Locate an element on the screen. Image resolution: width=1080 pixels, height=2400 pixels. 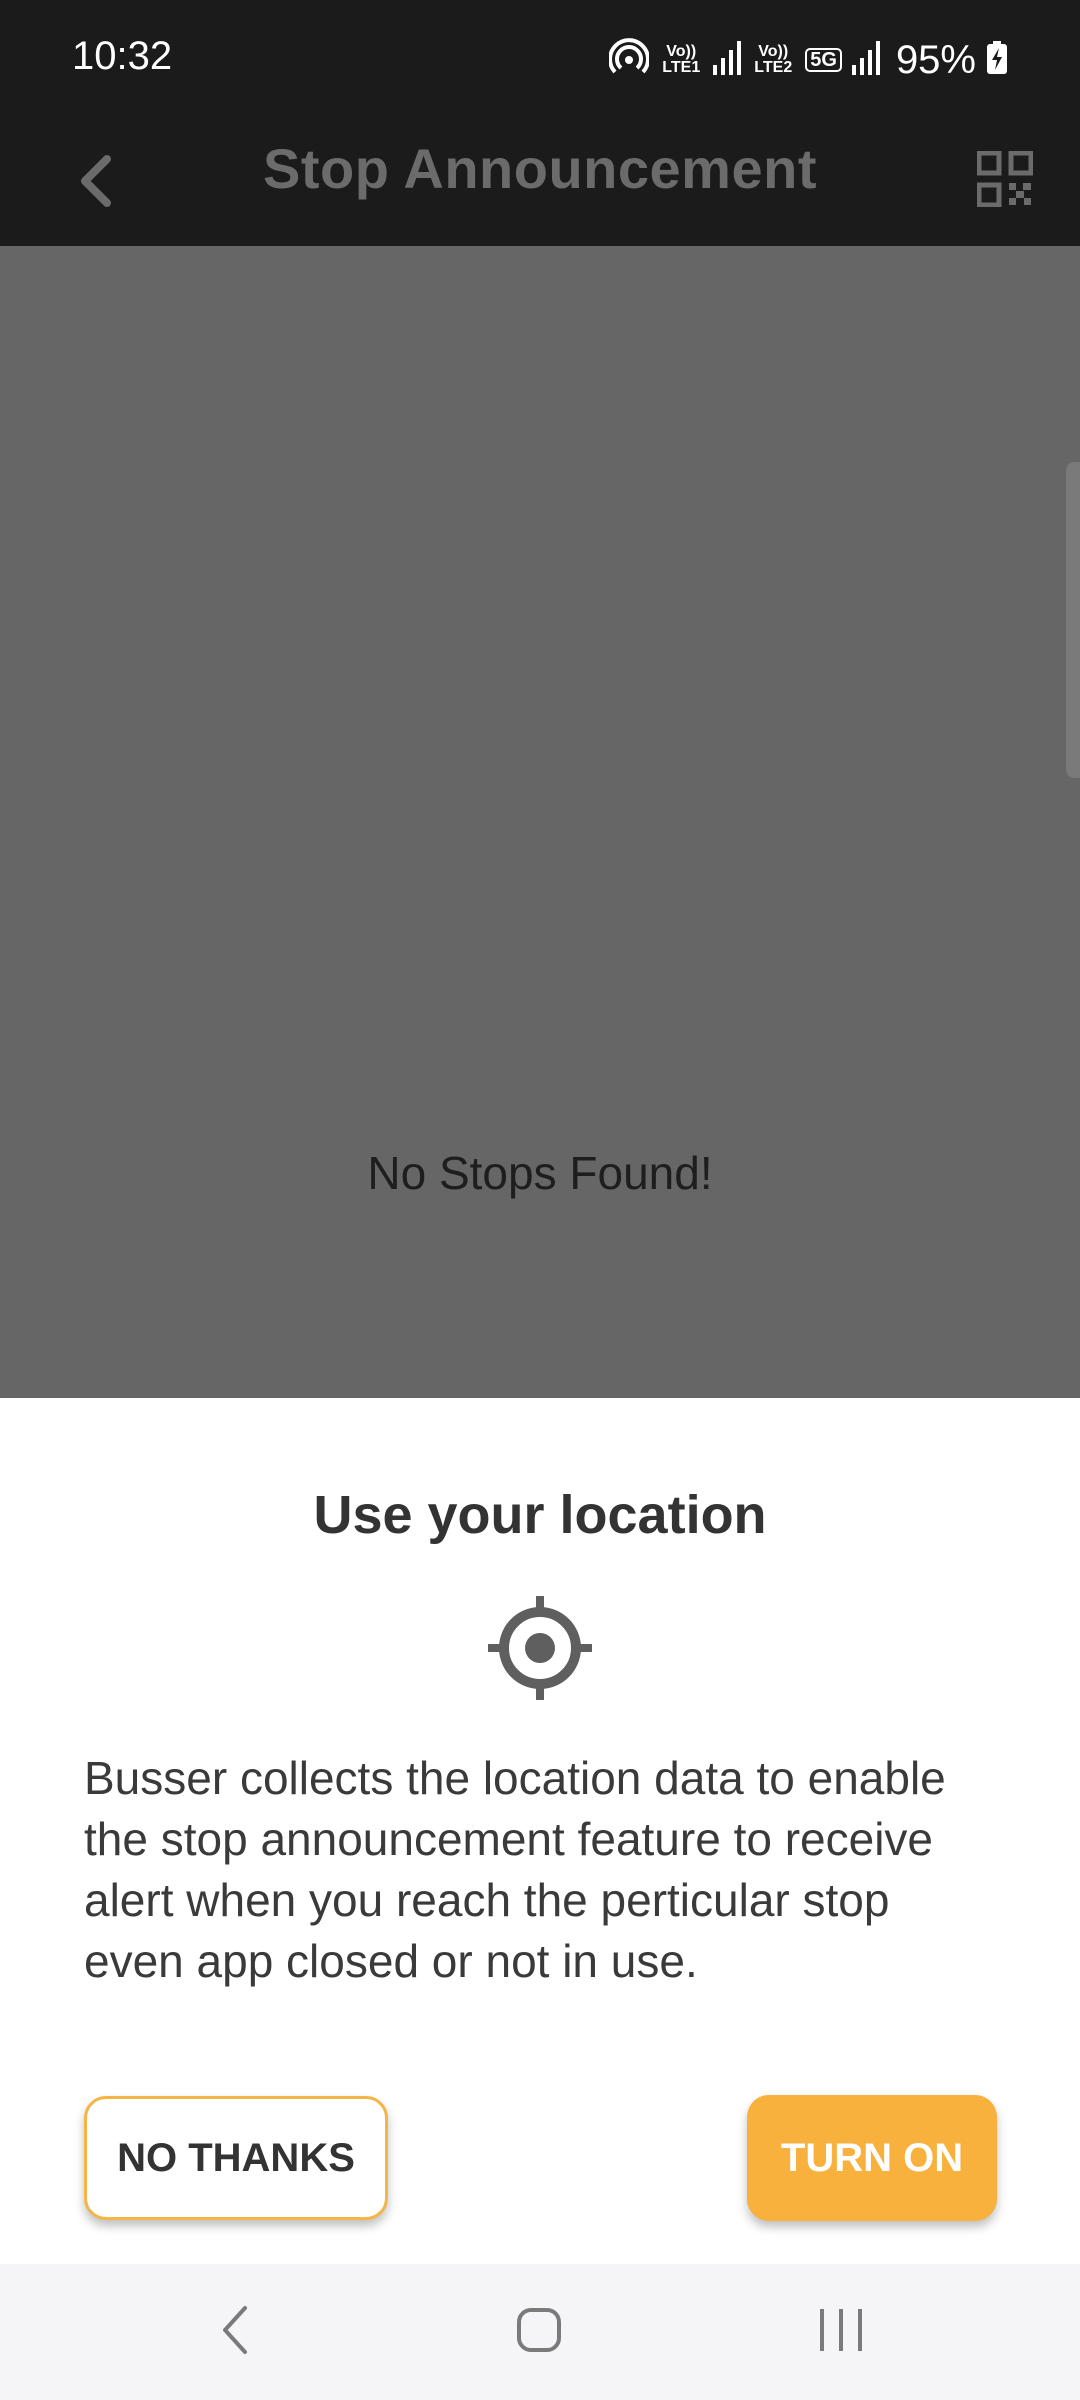
page-title: Stop Announcement is located at coordinates (540, 168).